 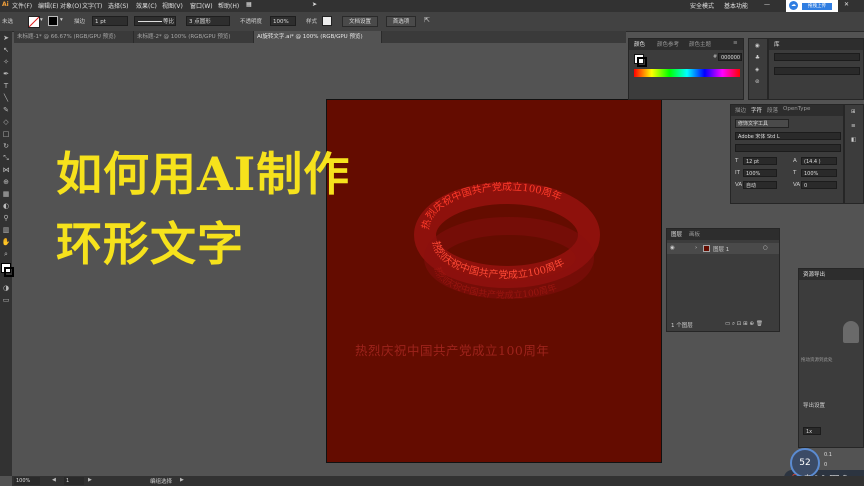 I want to click on touch-type-button: 修饰文字工具, so click(x=762, y=123).